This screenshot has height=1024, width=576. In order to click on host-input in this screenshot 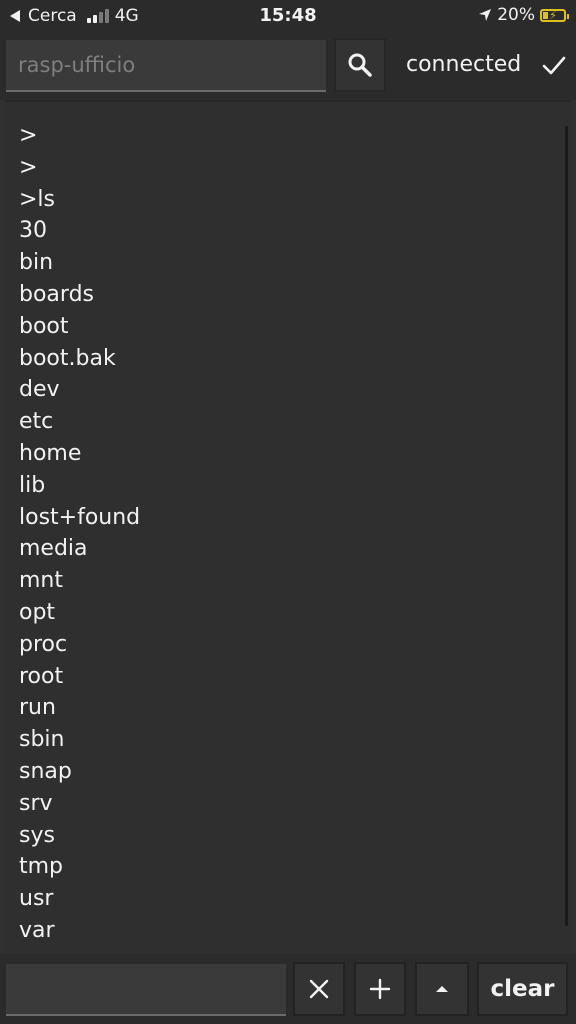, I will do `click(166, 66)`.